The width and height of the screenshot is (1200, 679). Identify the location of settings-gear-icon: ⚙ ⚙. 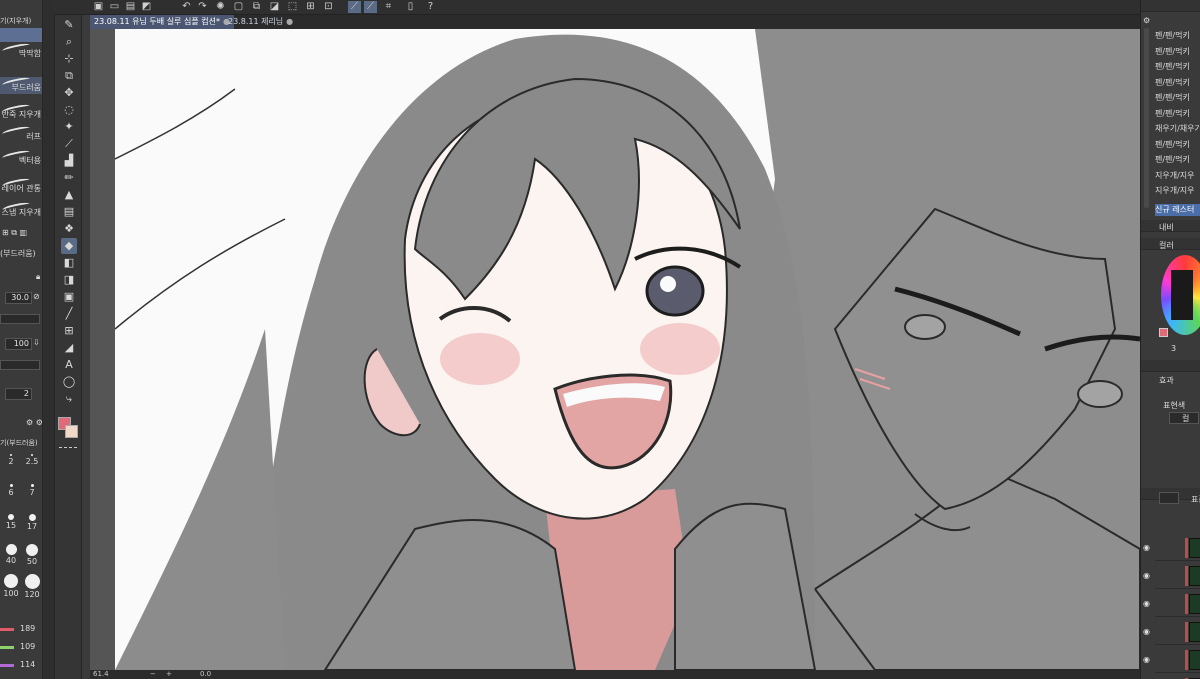
(34, 425).